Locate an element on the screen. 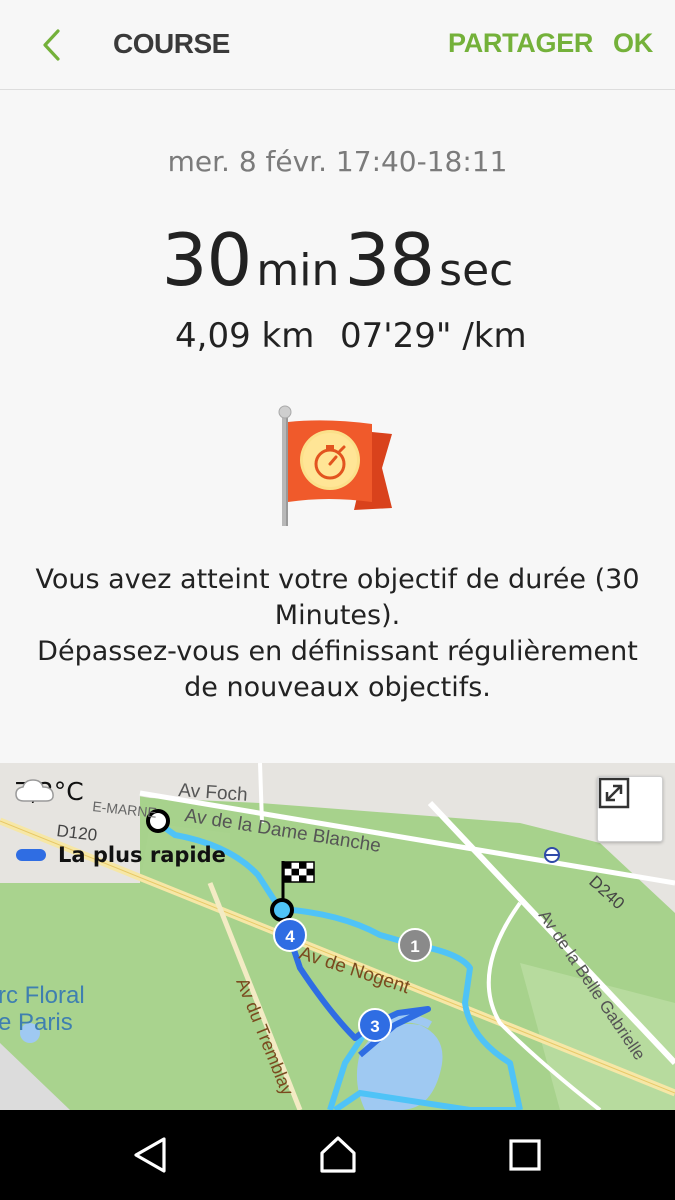 The height and width of the screenshot is (1200, 675). checkered-flag-icon is located at coordinates (298, 880).